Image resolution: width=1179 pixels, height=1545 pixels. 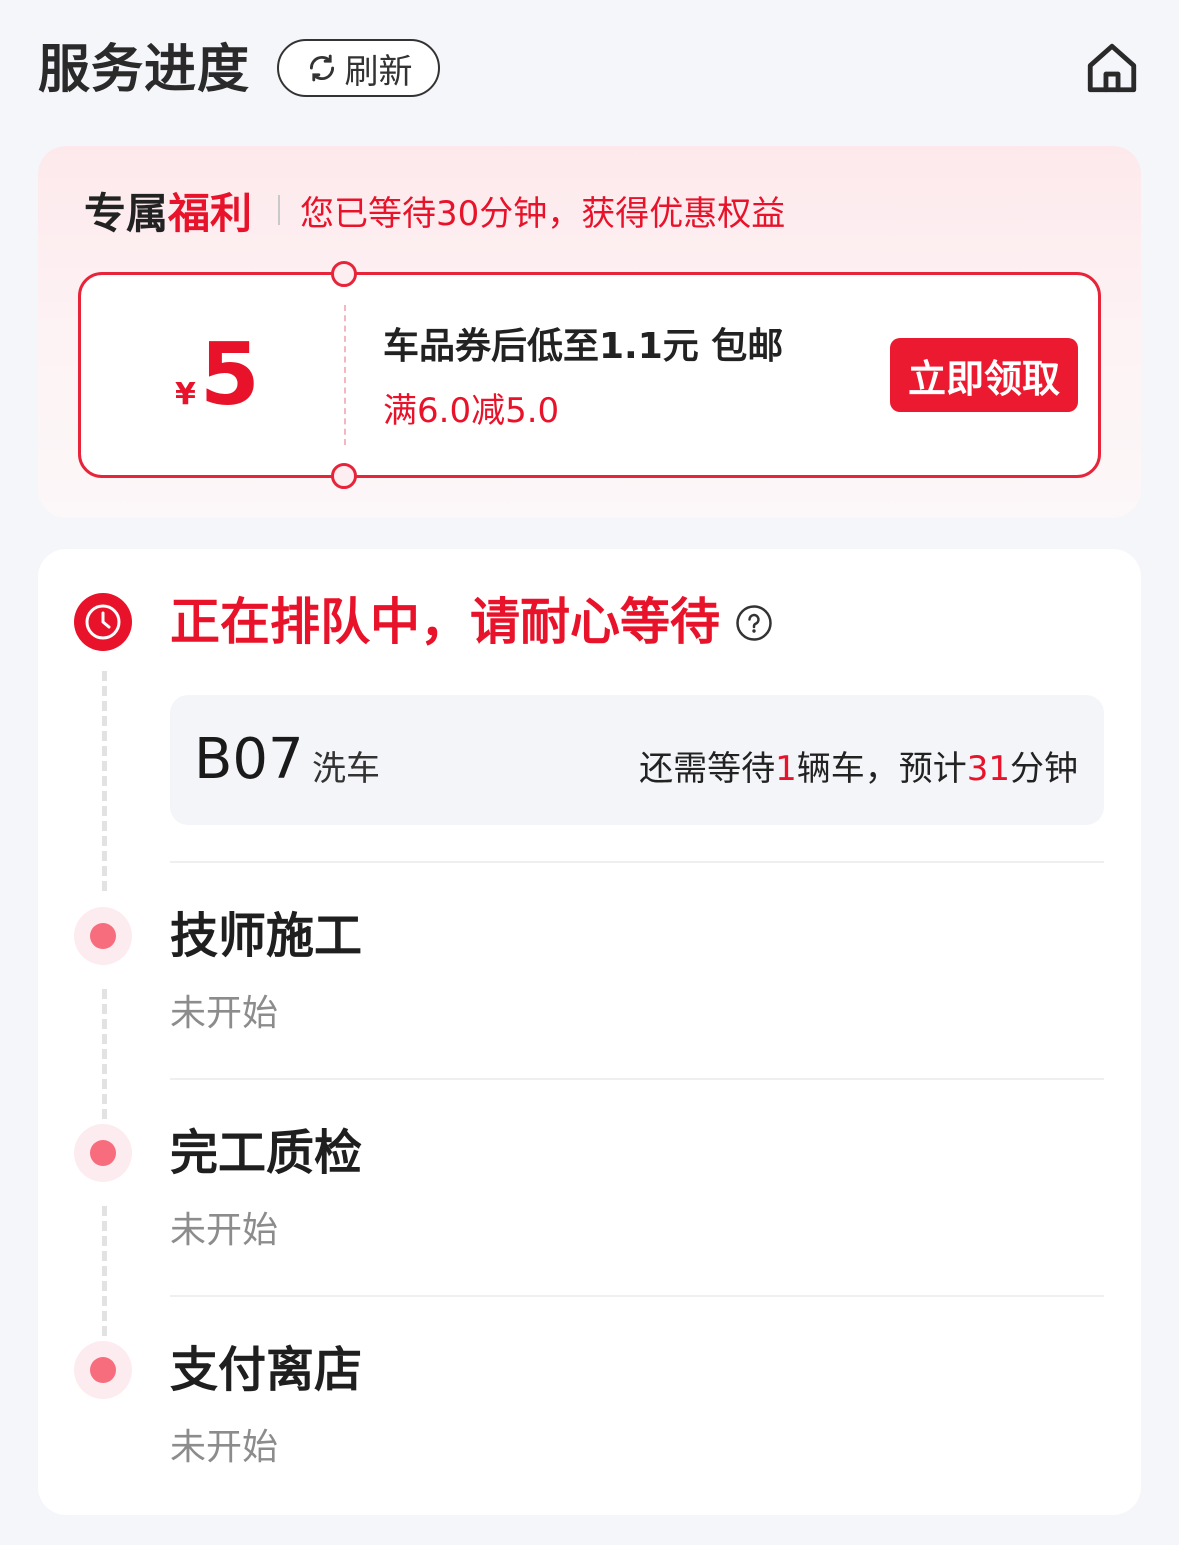 I want to click on claim-coupon-button: 立即领取, so click(x=984, y=375).